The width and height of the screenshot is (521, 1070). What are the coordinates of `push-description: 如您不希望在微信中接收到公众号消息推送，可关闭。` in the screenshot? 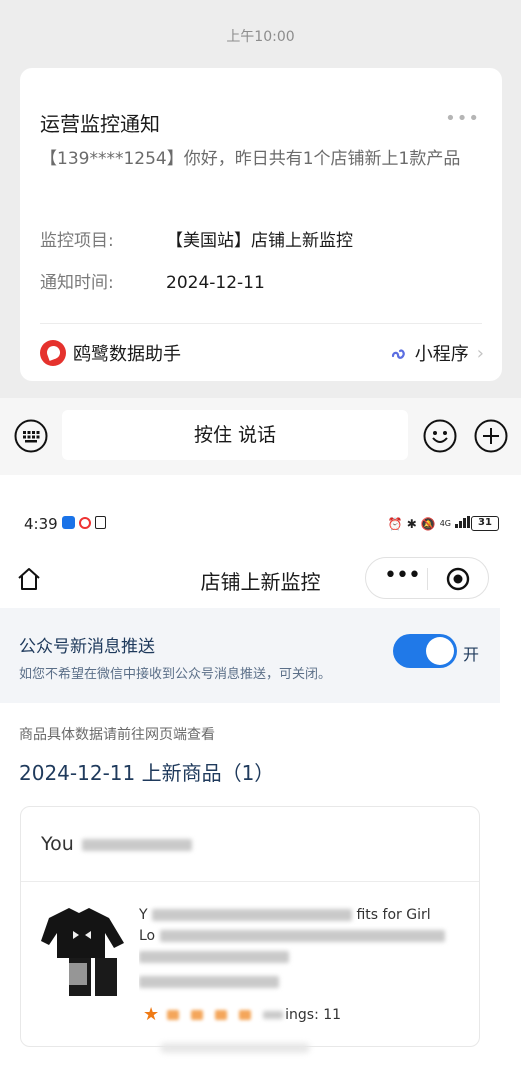 It's located at (175, 674).